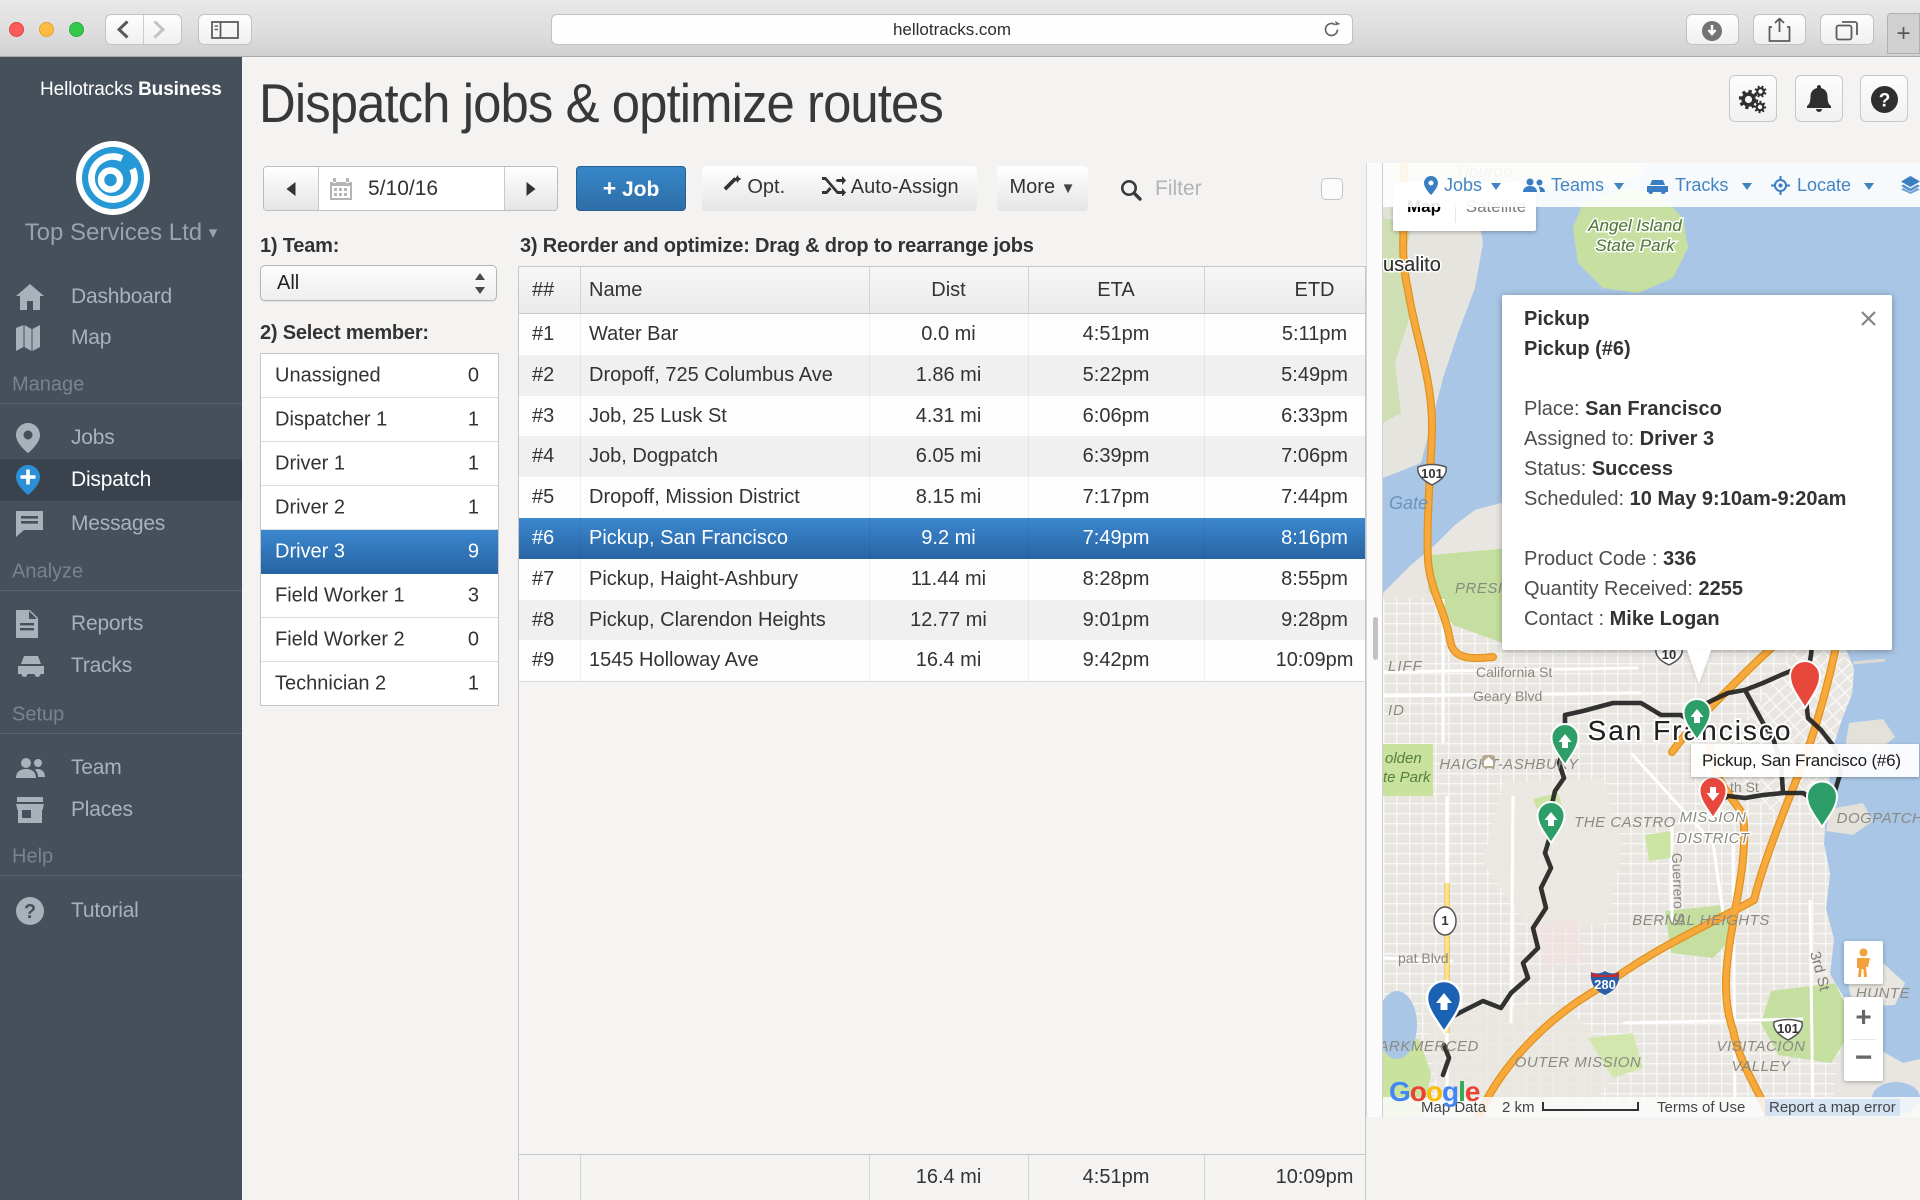 This screenshot has height=1200, width=1920. Describe the element at coordinates (1761, 1066) in the screenshot. I see `svg-text: VALLEY` at that location.